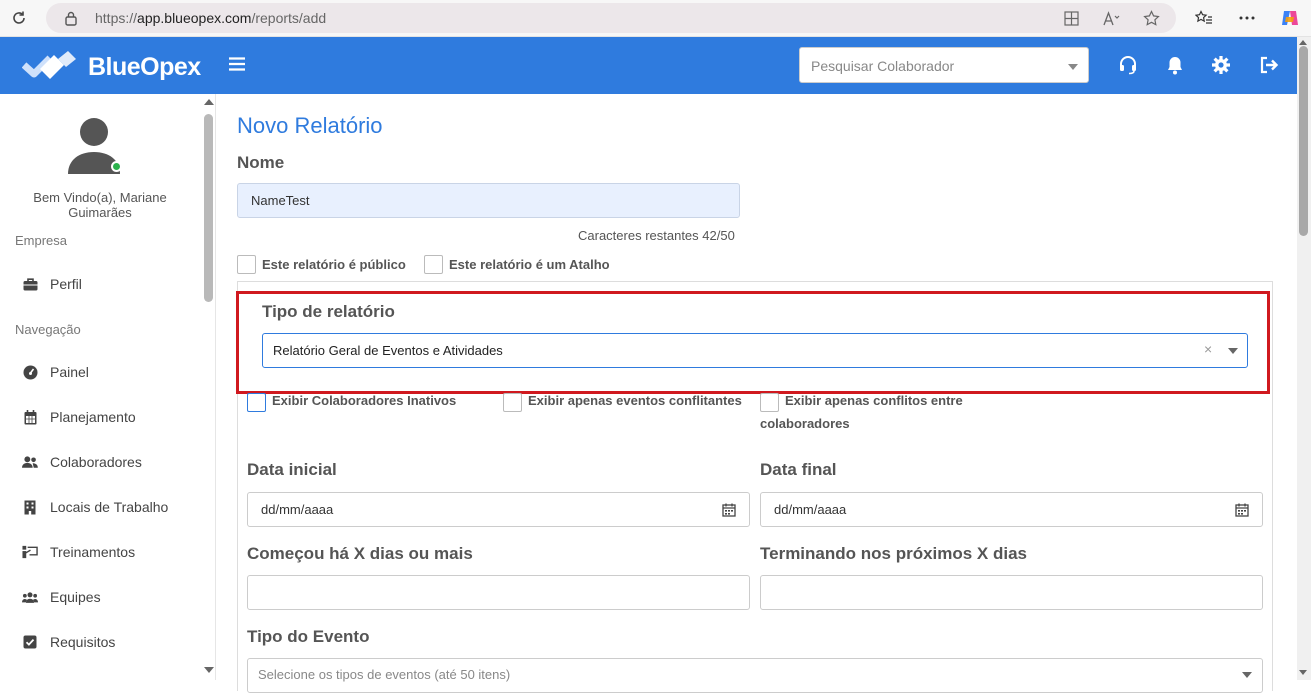  I want to click on section-company: Empresa, so click(41, 240).